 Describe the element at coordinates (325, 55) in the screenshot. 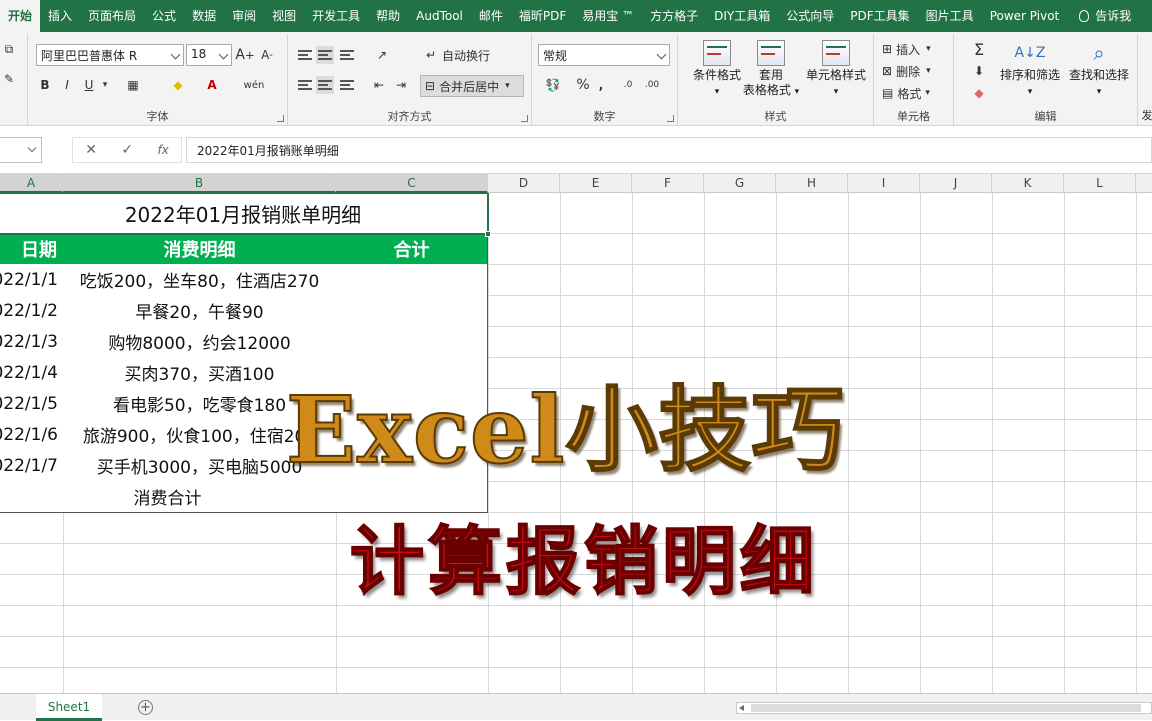

I see `align-middle-icon` at that location.